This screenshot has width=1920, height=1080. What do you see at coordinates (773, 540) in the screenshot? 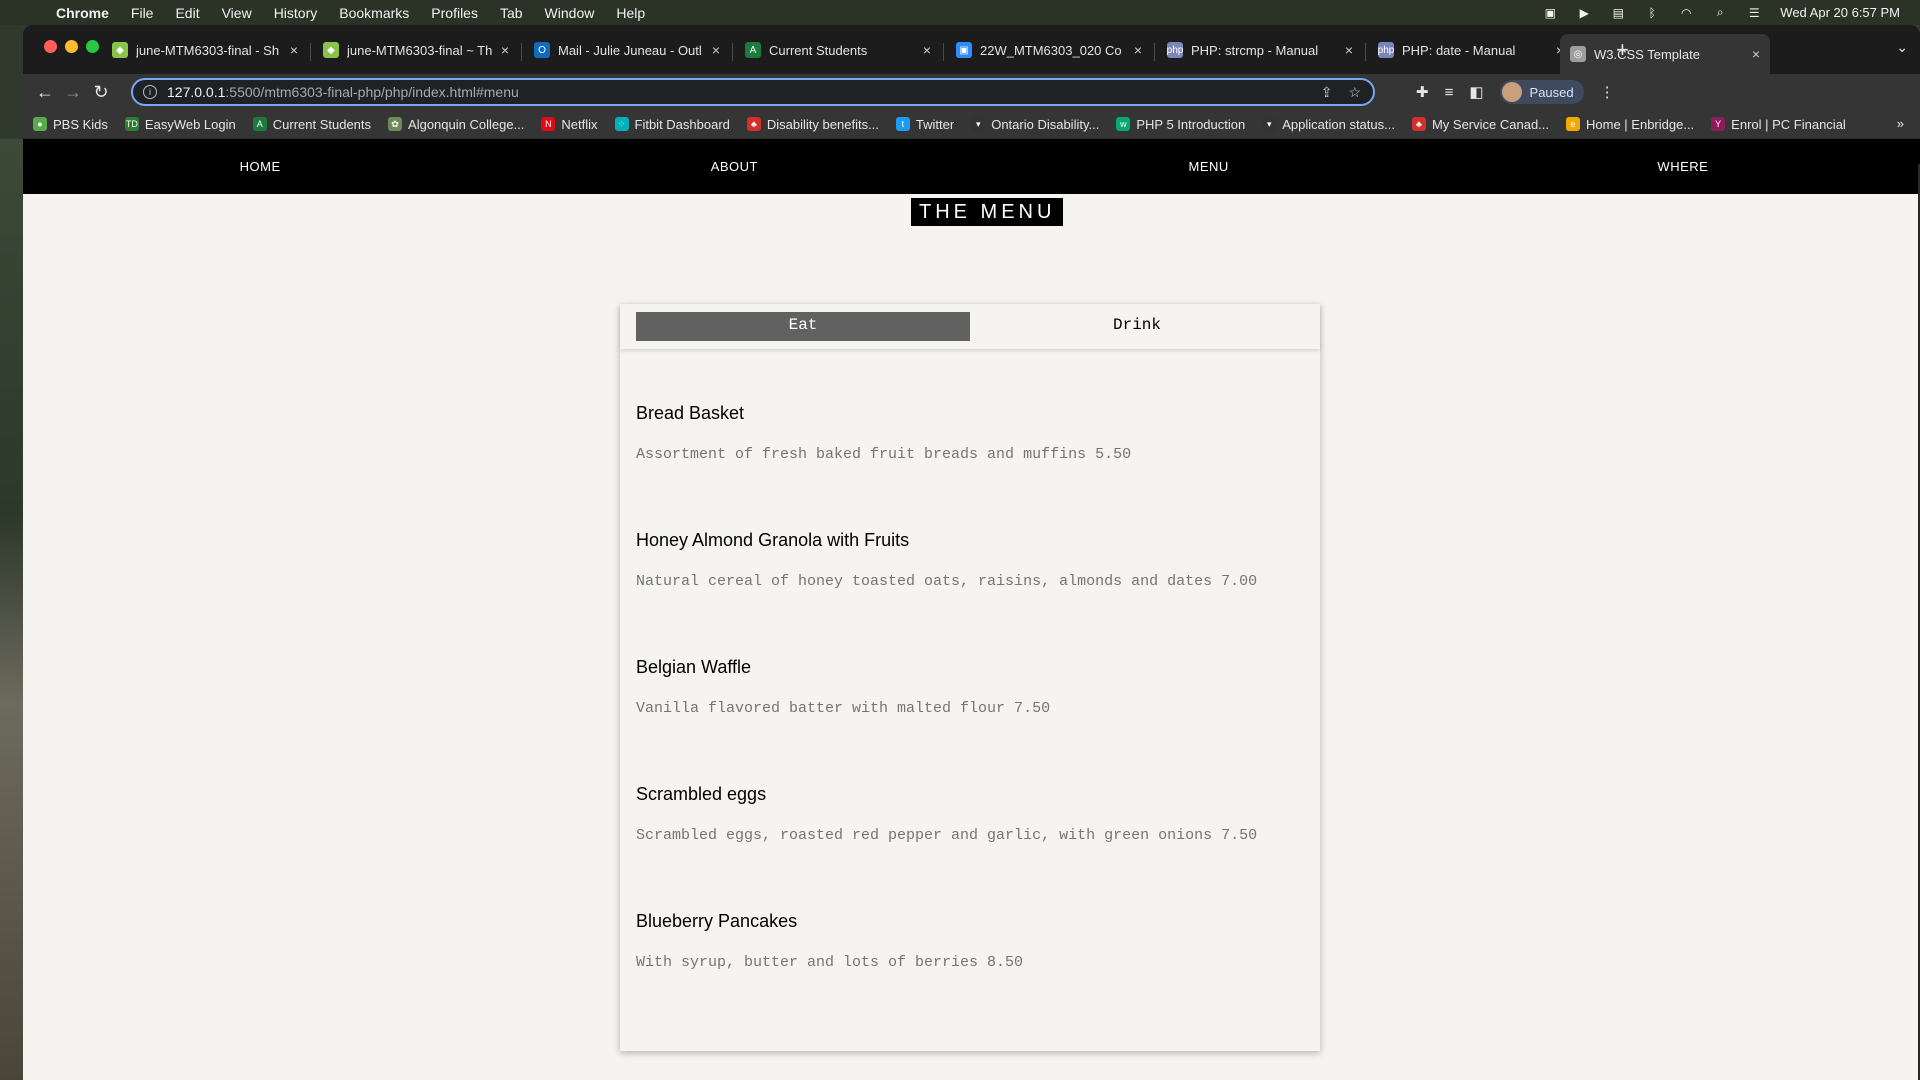
I see `menu-item-name: Honey Almond Granola with Fruits` at bounding box center [773, 540].